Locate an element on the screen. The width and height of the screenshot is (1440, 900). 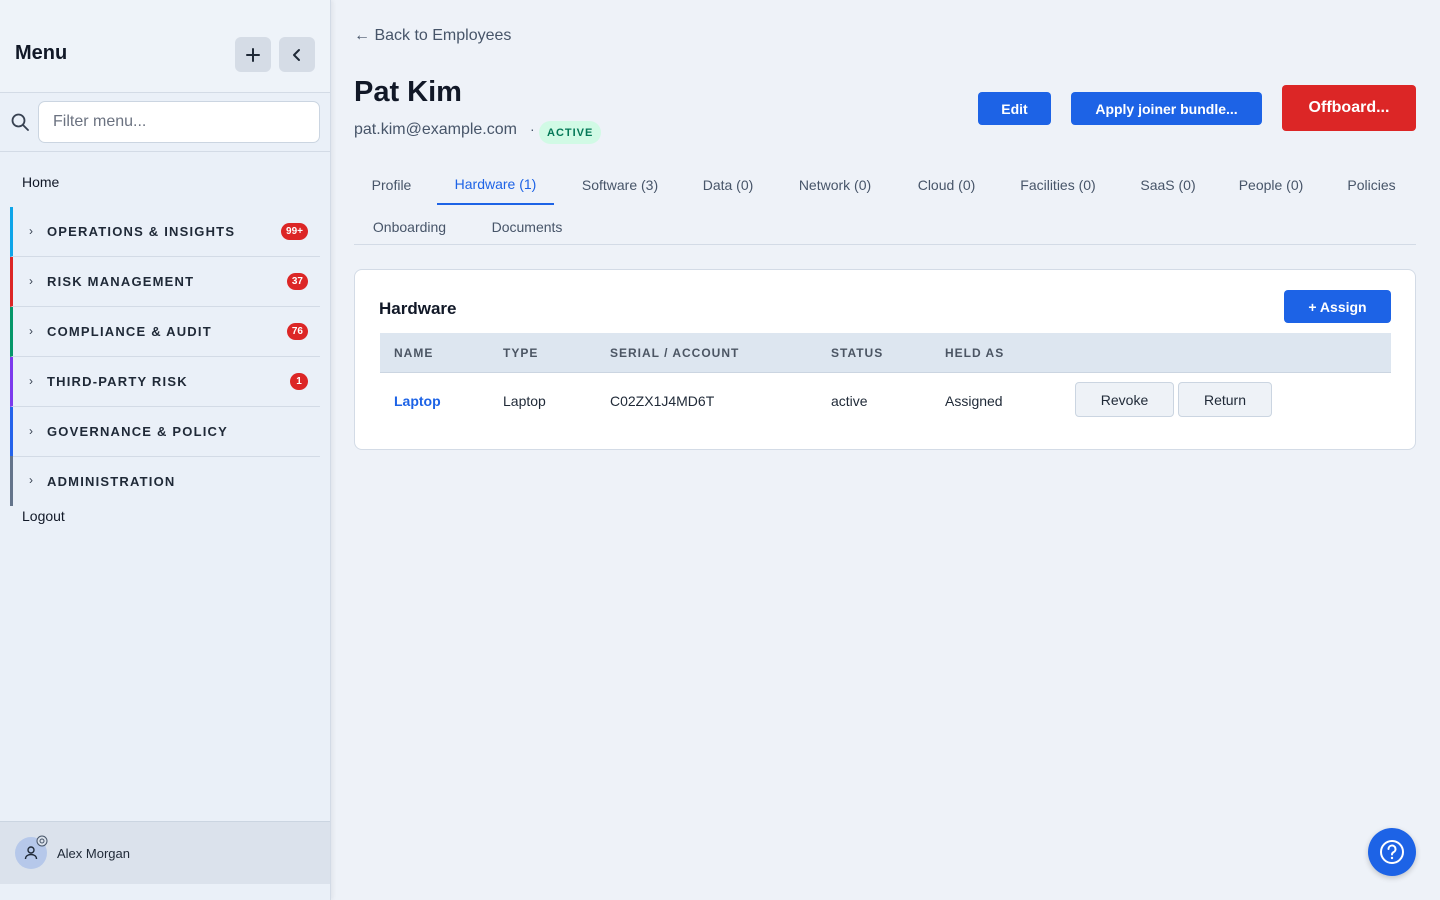
sidebar-search is located at coordinates (165, 122).